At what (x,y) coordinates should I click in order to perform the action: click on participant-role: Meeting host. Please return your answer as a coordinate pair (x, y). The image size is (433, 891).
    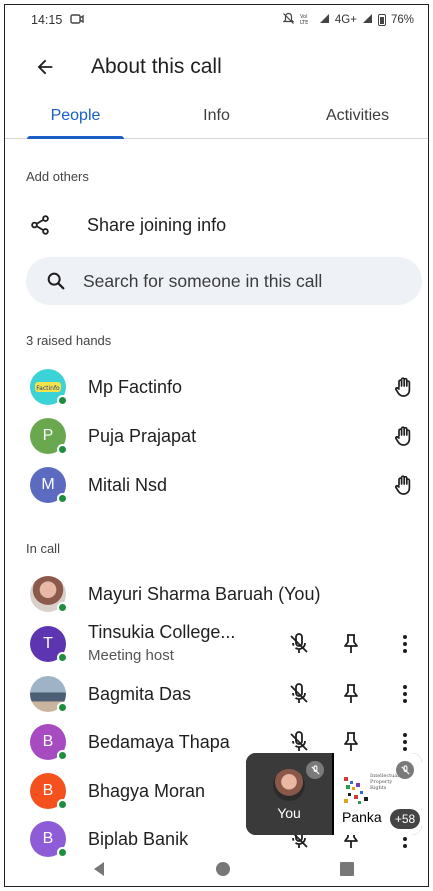
    Looking at the image, I should click on (131, 655).